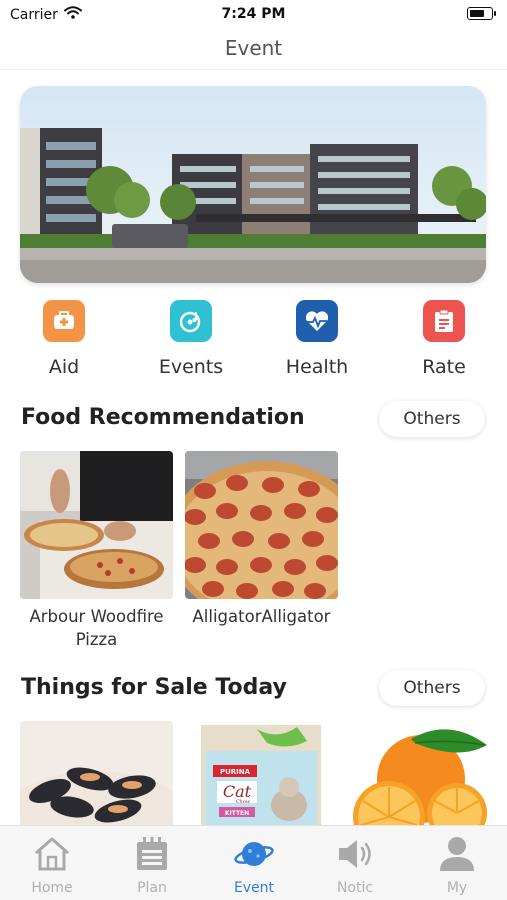  Describe the element at coordinates (481, 13) in the screenshot. I see `battery-icon` at that location.